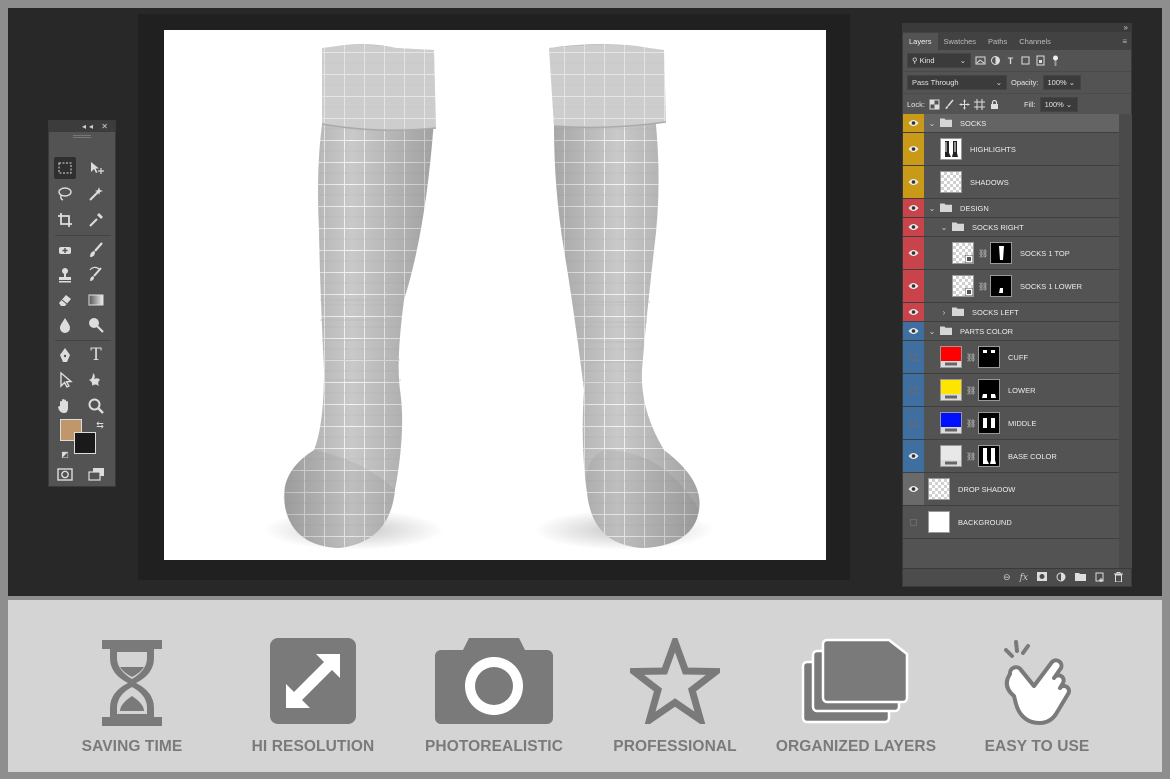  Describe the element at coordinates (1080, 577) in the screenshot. I see `new-group-icon` at that location.